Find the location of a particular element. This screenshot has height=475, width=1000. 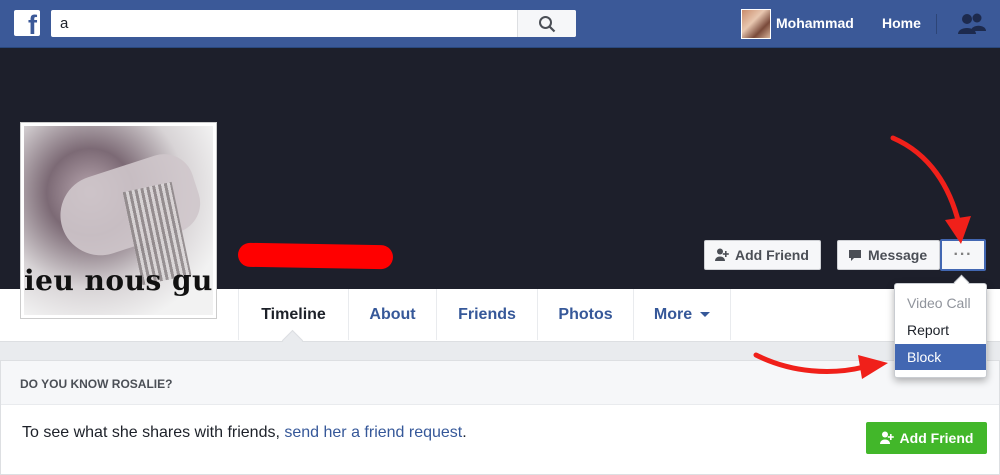

search-button is located at coordinates (546, 23).